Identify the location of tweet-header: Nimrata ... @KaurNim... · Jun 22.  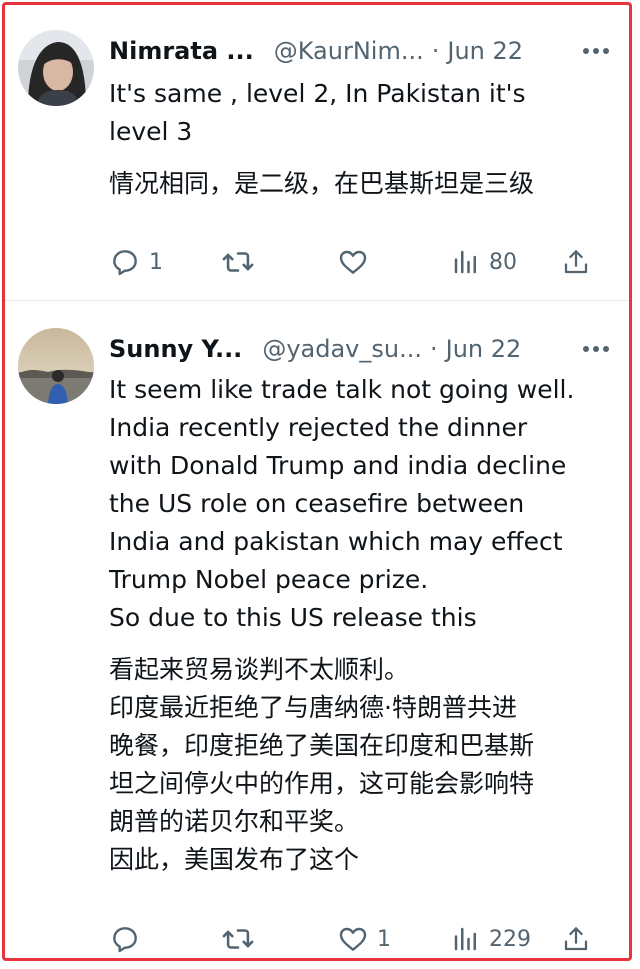
(361, 51).